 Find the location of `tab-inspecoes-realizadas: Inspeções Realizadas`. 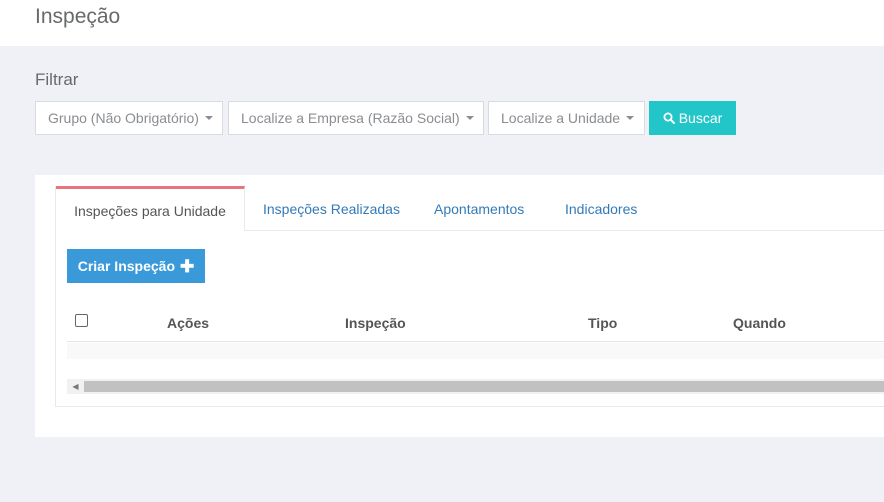

tab-inspecoes-realizadas: Inspeções Realizadas is located at coordinates (331, 208).